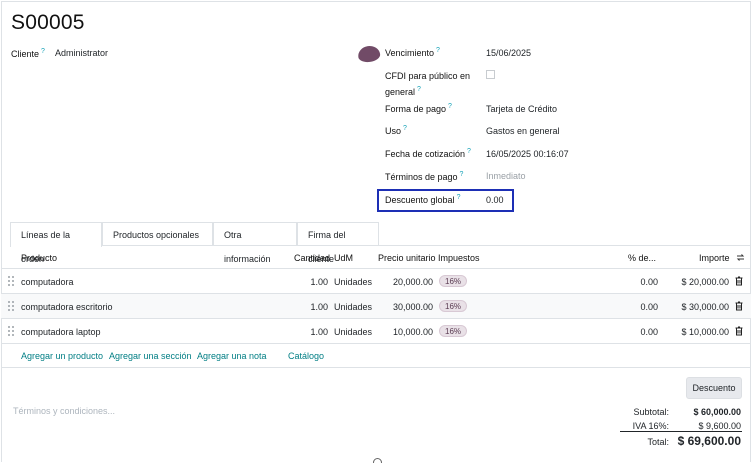 The height and width of the screenshot is (463, 752). I want to click on cell-producto: computadora laptop, so click(61, 332).